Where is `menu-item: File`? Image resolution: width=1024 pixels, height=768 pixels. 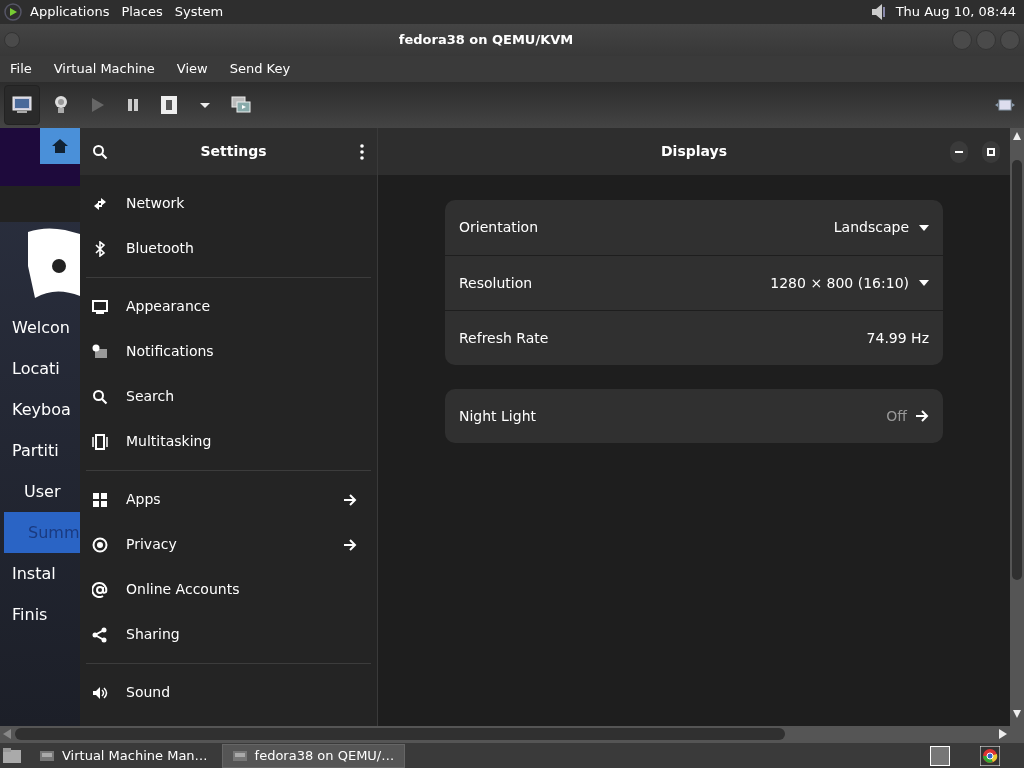 menu-item: File is located at coordinates (21, 69).